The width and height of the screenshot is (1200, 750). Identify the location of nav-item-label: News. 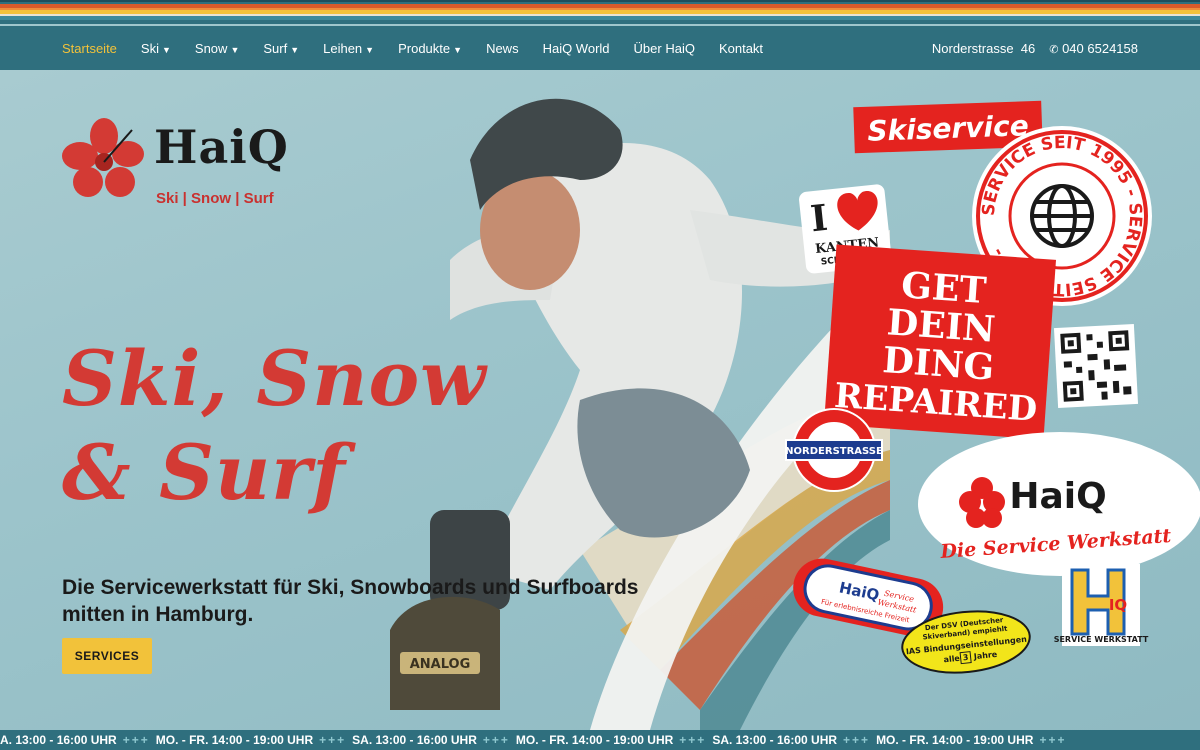
(502, 48).